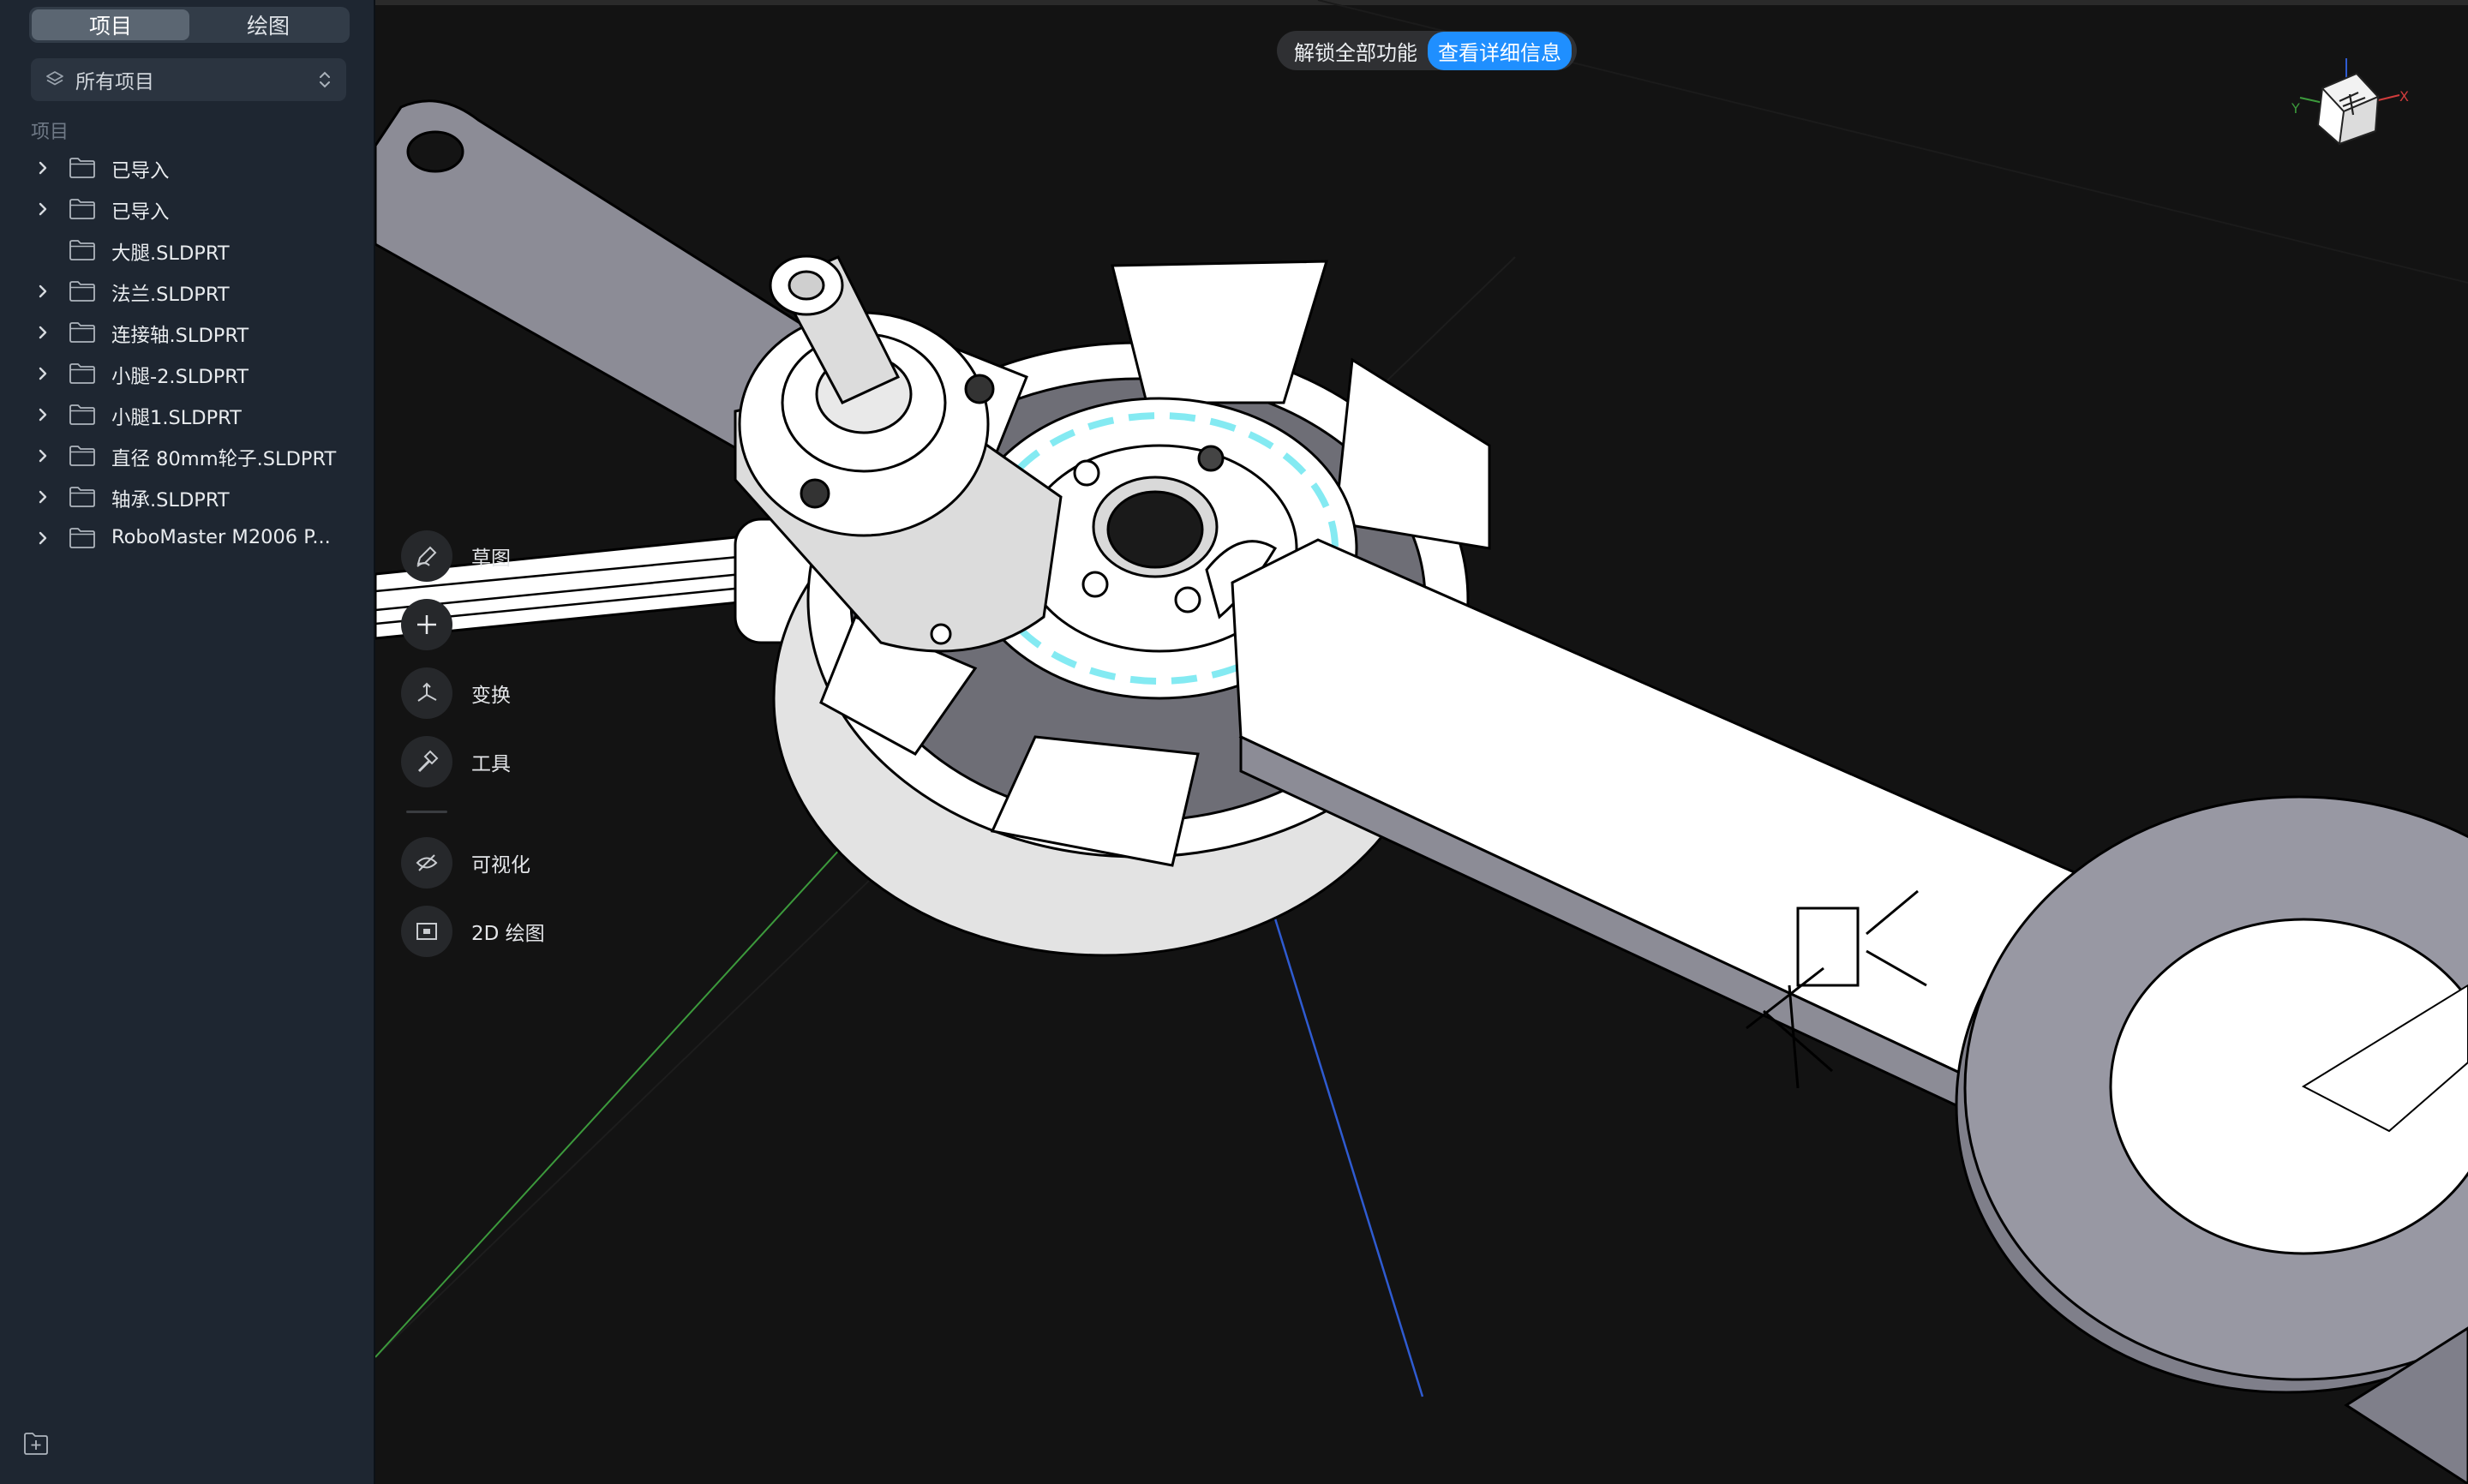 The width and height of the screenshot is (2468, 1484). I want to click on tool-menu-divider, so click(426, 812).